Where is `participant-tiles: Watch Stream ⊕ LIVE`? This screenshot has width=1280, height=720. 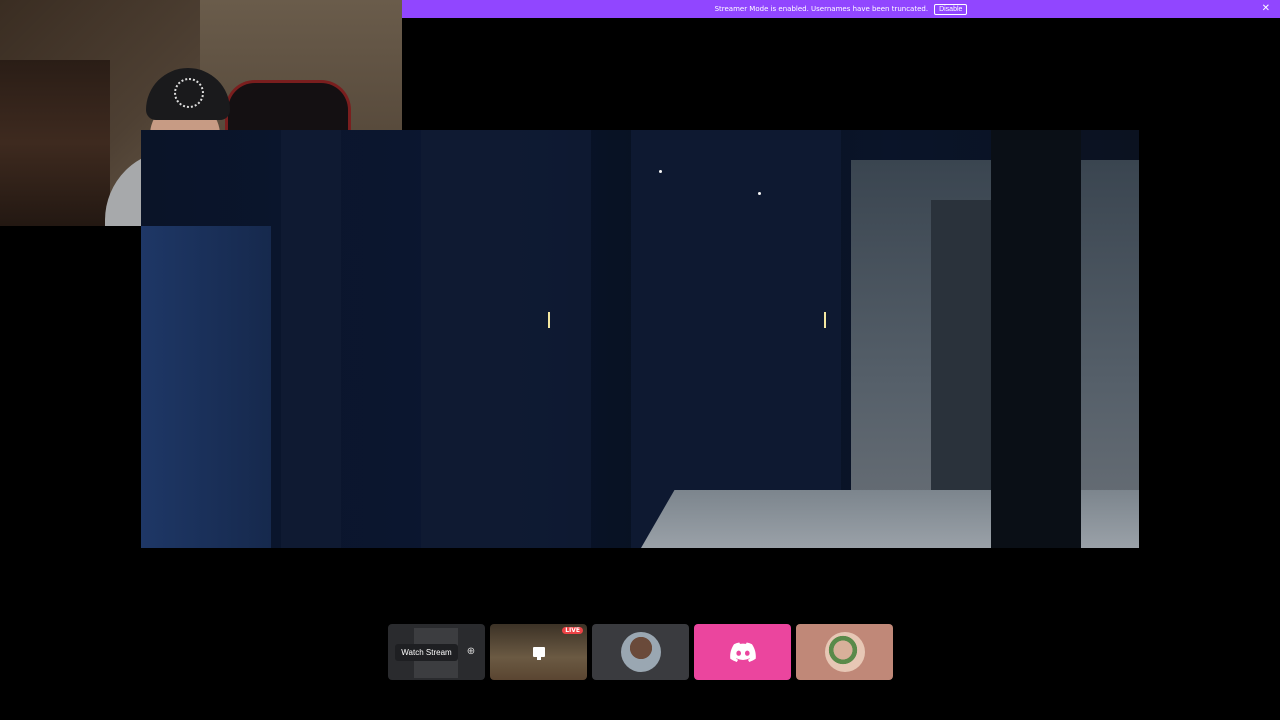
participant-tiles: Watch Stream ⊕ LIVE is located at coordinates (640, 652).